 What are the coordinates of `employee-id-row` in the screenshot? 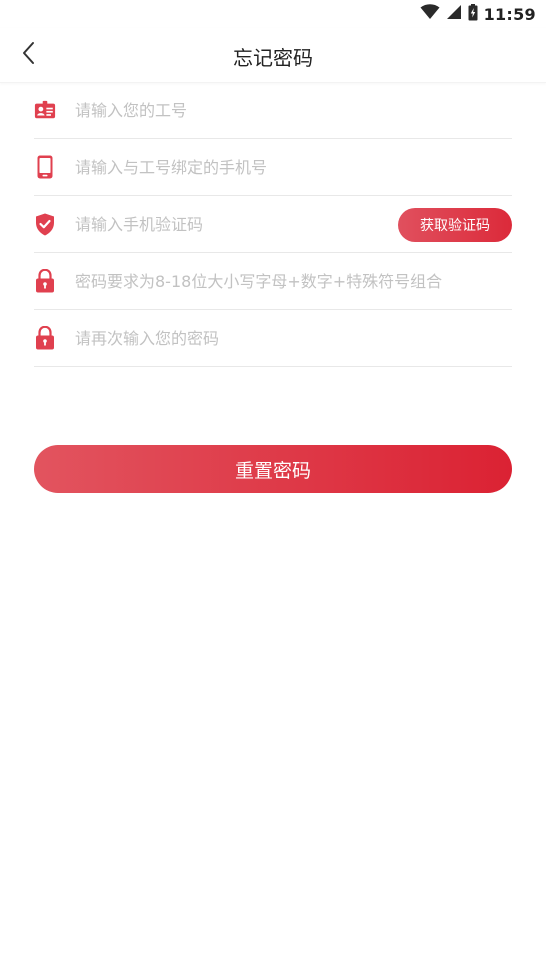 It's located at (273, 110).